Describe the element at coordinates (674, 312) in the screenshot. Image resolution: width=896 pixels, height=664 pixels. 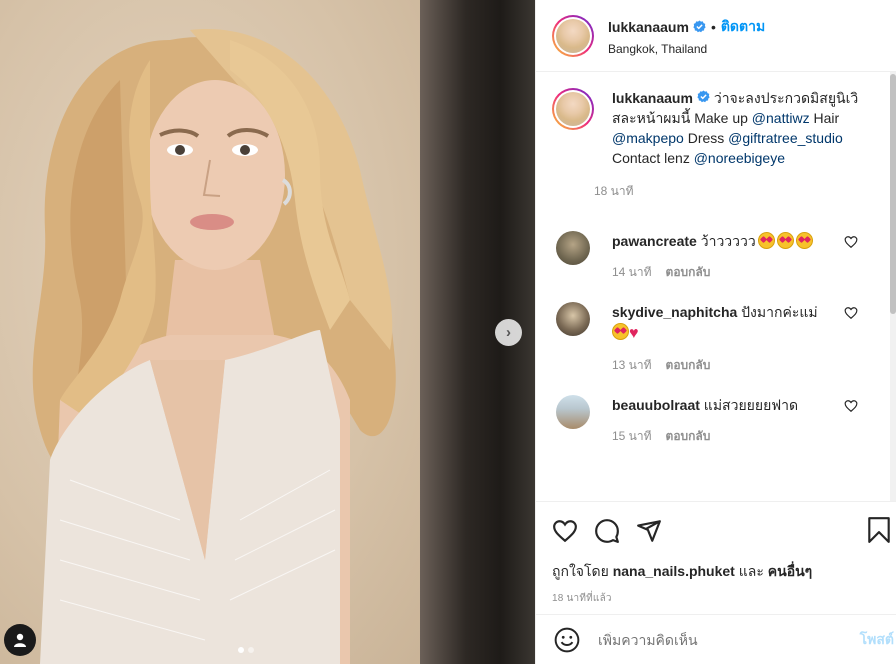
I see `comment-username: skydive_naphitcha` at that location.